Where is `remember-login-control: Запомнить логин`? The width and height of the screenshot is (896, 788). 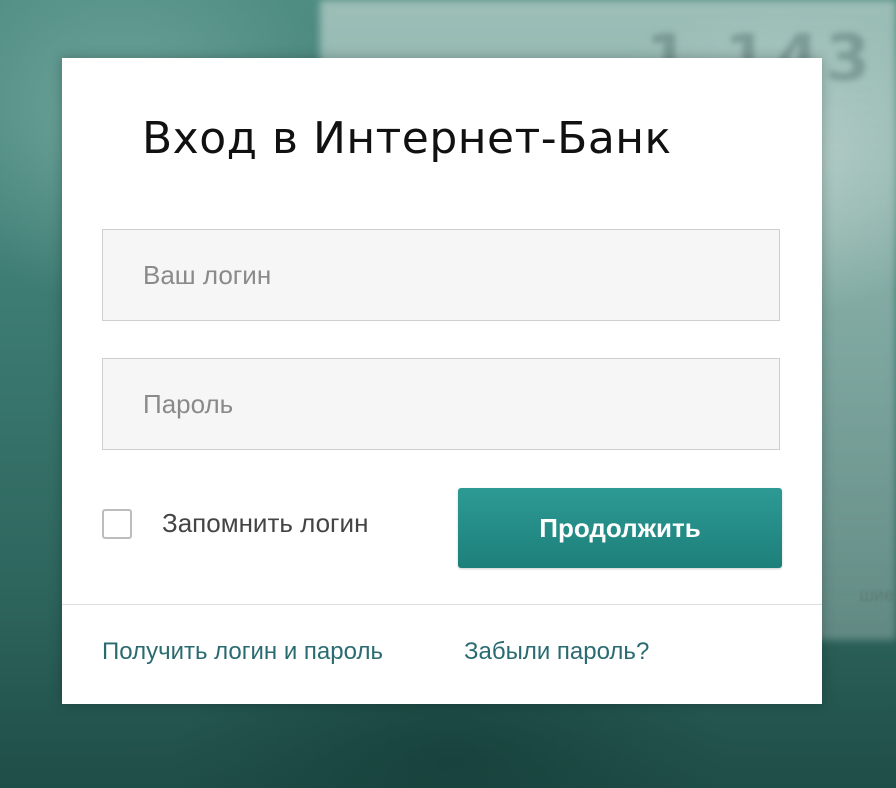 remember-login-control: Запомнить логин is located at coordinates (235, 523).